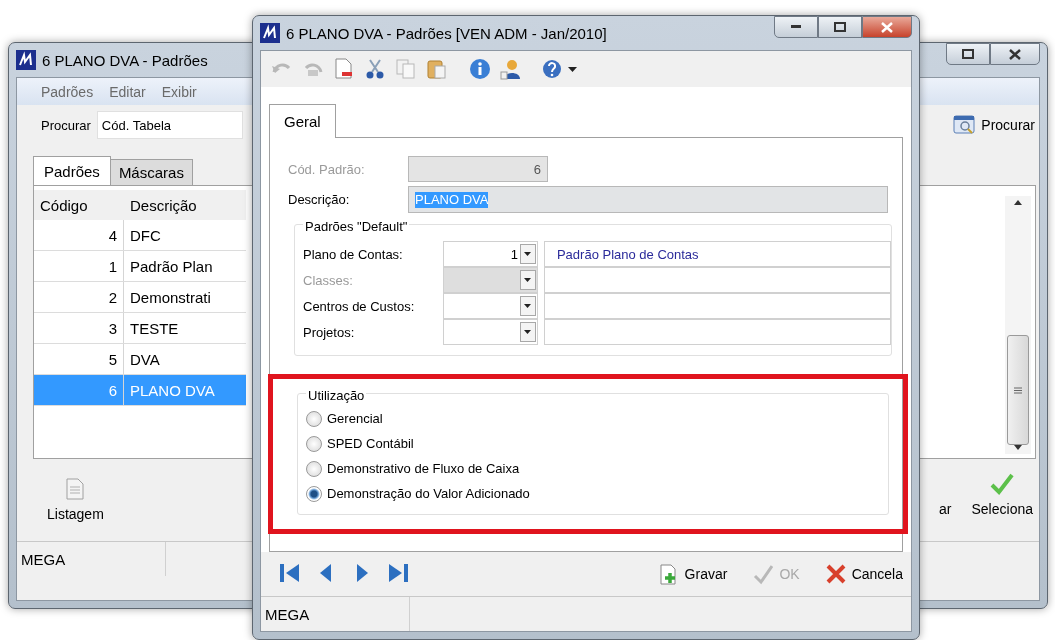 This screenshot has height=640, width=1055. I want to click on minimize-button, so click(796, 27).